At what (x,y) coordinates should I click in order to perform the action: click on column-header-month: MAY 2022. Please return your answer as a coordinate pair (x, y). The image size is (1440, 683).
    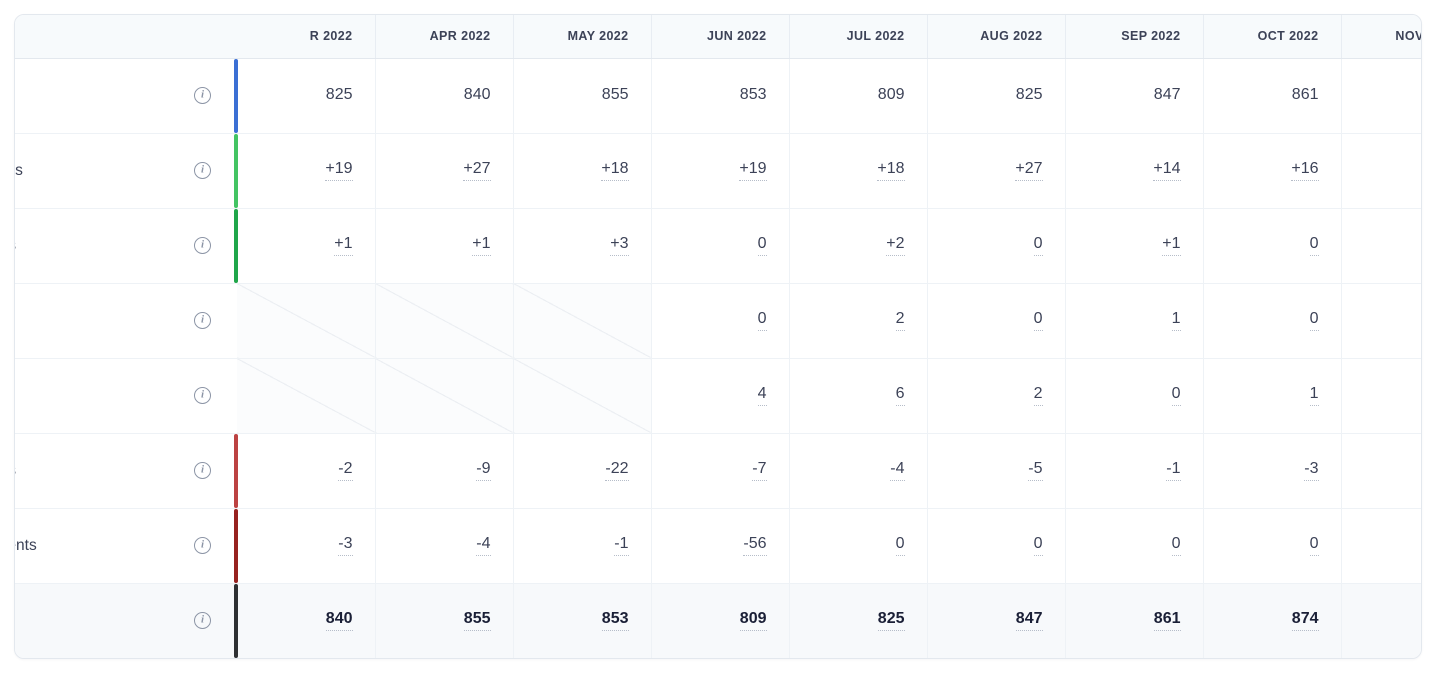
    Looking at the image, I should click on (582, 37).